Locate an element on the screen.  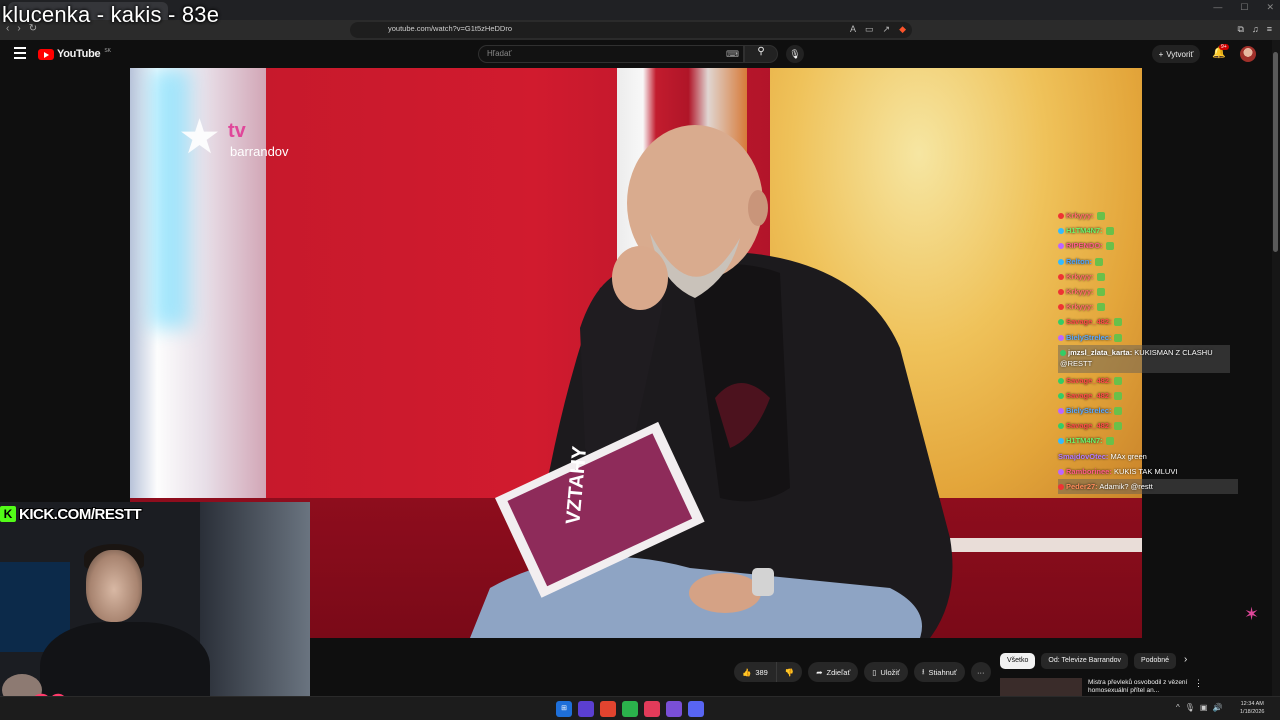
share-icon: ↗ is located at coordinates (887, 29).